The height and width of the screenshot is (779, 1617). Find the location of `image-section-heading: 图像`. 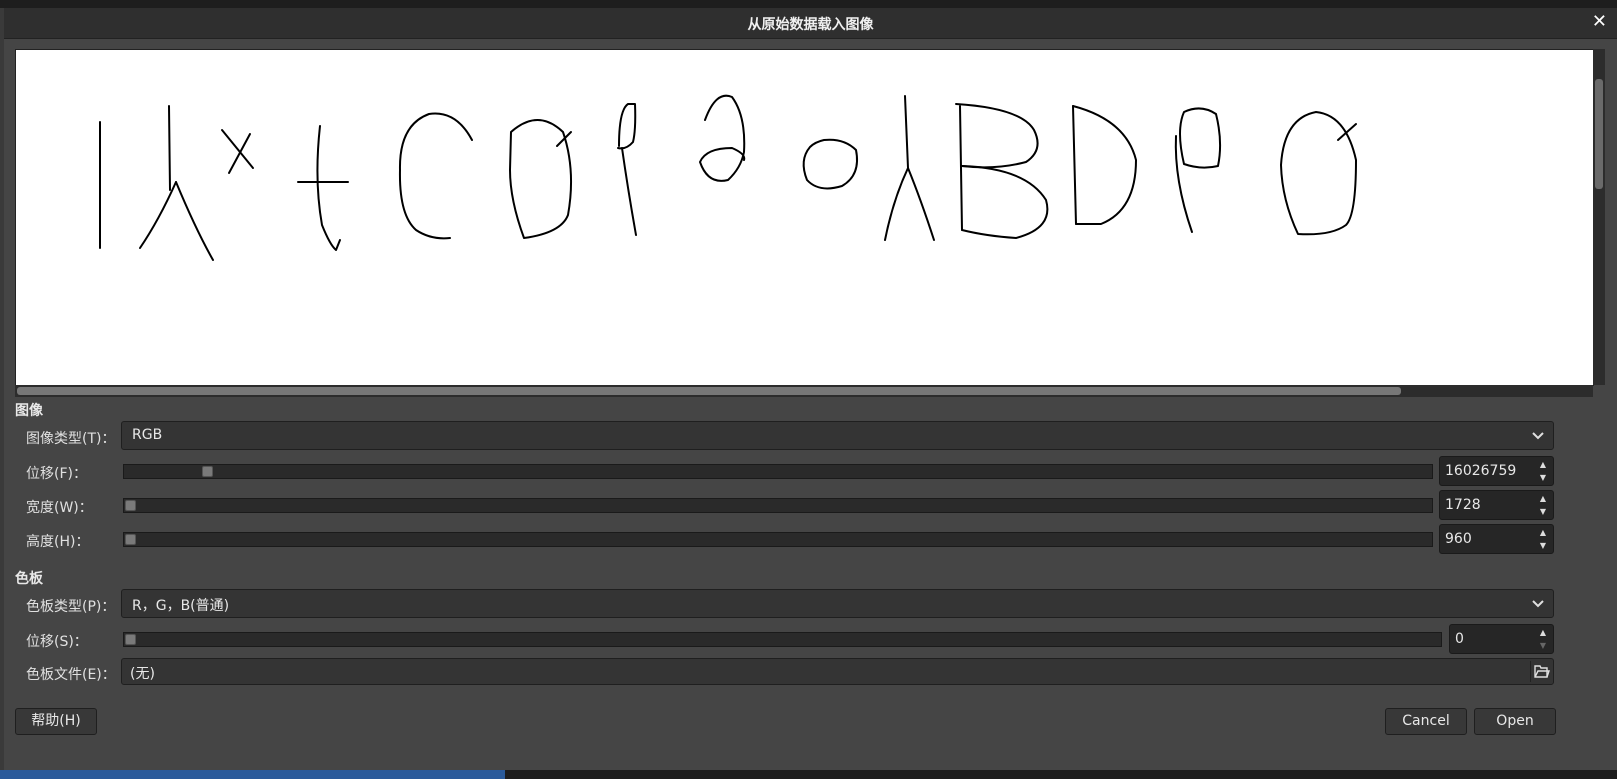

image-section-heading: 图像 is located at coordinates (29, 411).